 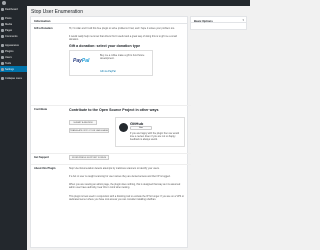 What do you see at coordinates (45, 168) in the screenshot?
I see `about-label: About this Plugin` at bounding box center [45, 168].